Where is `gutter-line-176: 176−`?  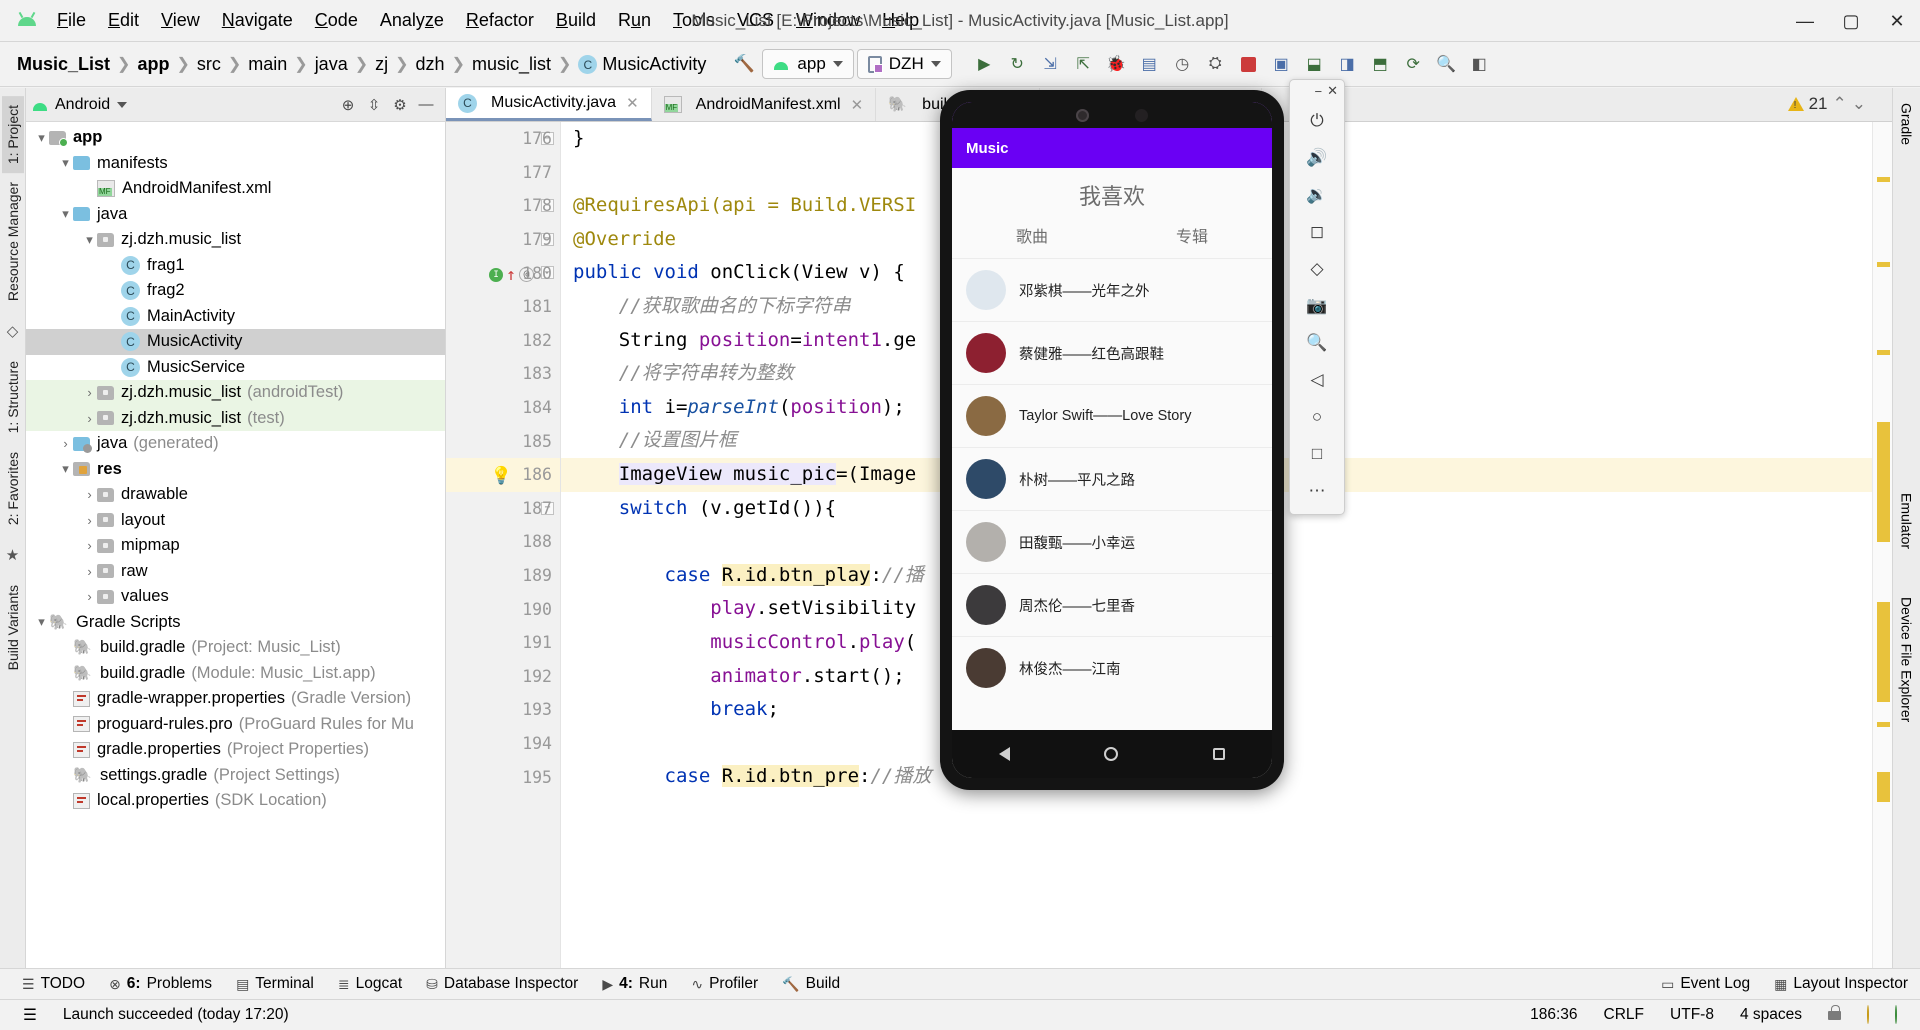
gutter-line-176: 176− is located at coordinates (503, 139).